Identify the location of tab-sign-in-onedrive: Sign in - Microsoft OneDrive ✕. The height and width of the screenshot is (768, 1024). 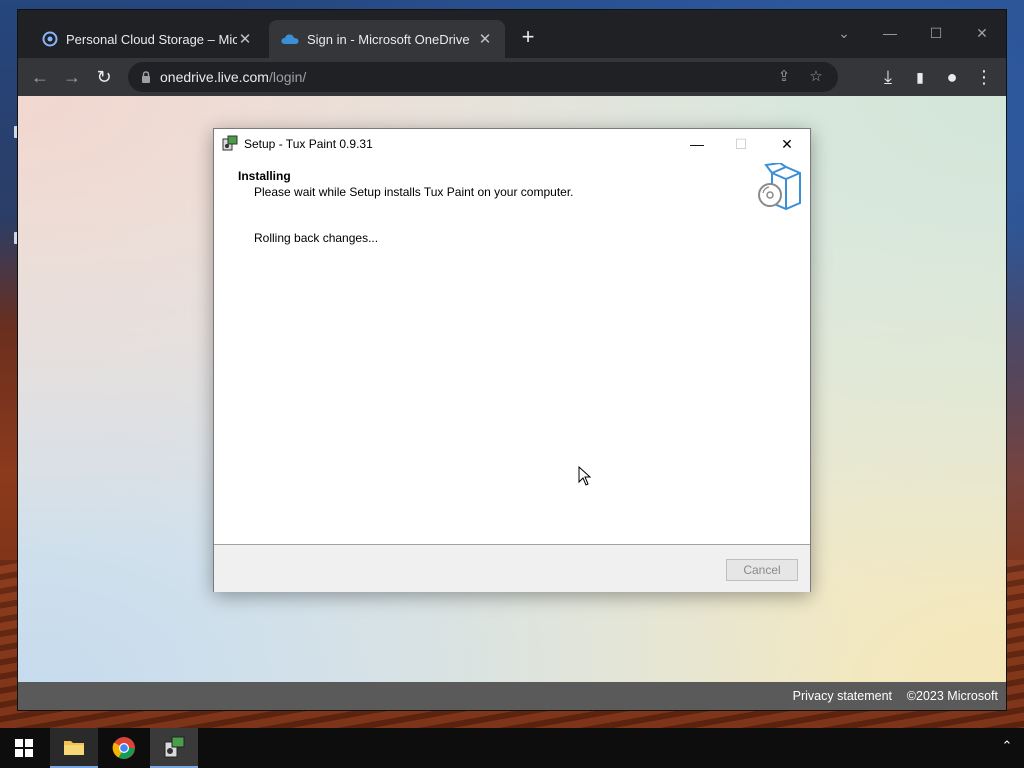
(387, 39).